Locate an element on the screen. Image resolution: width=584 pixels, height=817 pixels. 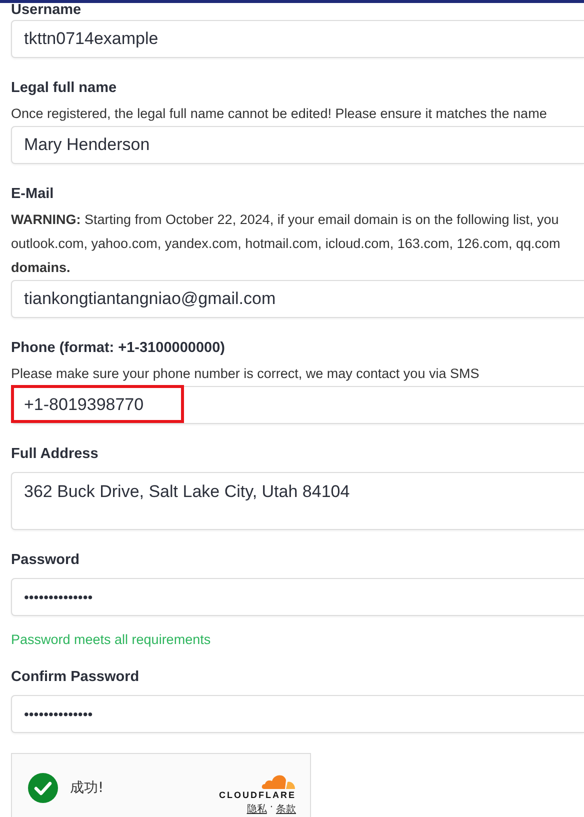
help-text: domains. is located at coordinates (41, 268).